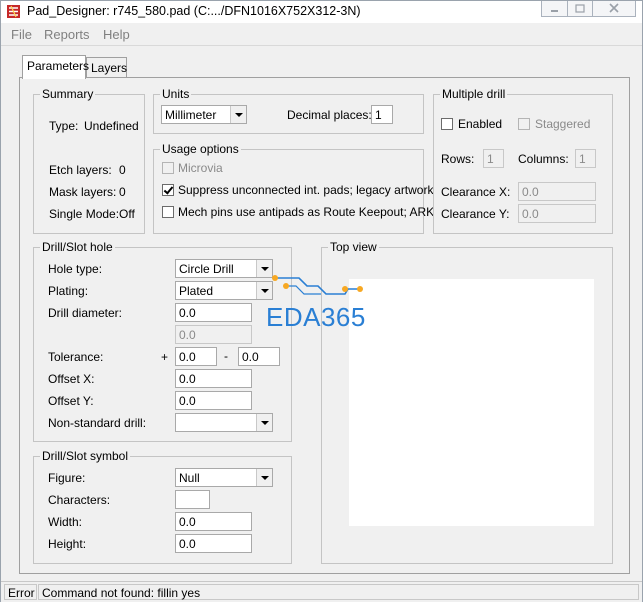 This screenshot has height=602, width=643. Describe the element at coordinates (213, 378) in the screenshot. I see `offset-x-input: 0.0` at that location.